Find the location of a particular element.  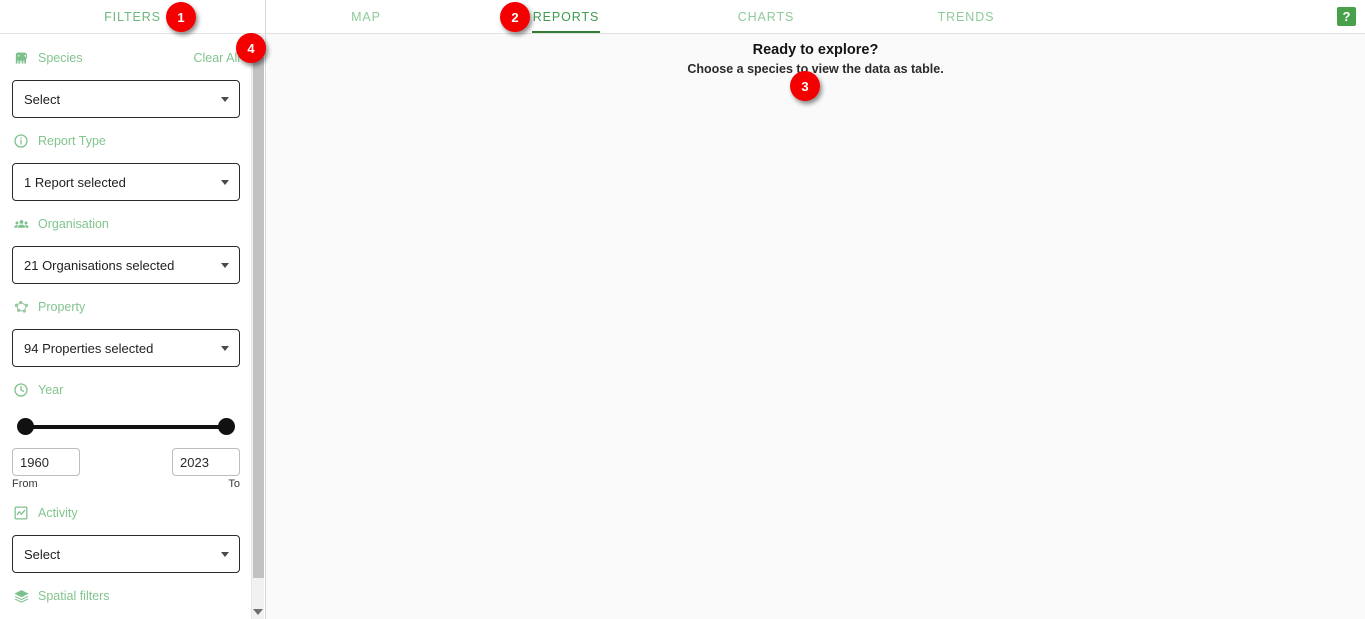

property-header: Property is located at coordinates (126, 307).